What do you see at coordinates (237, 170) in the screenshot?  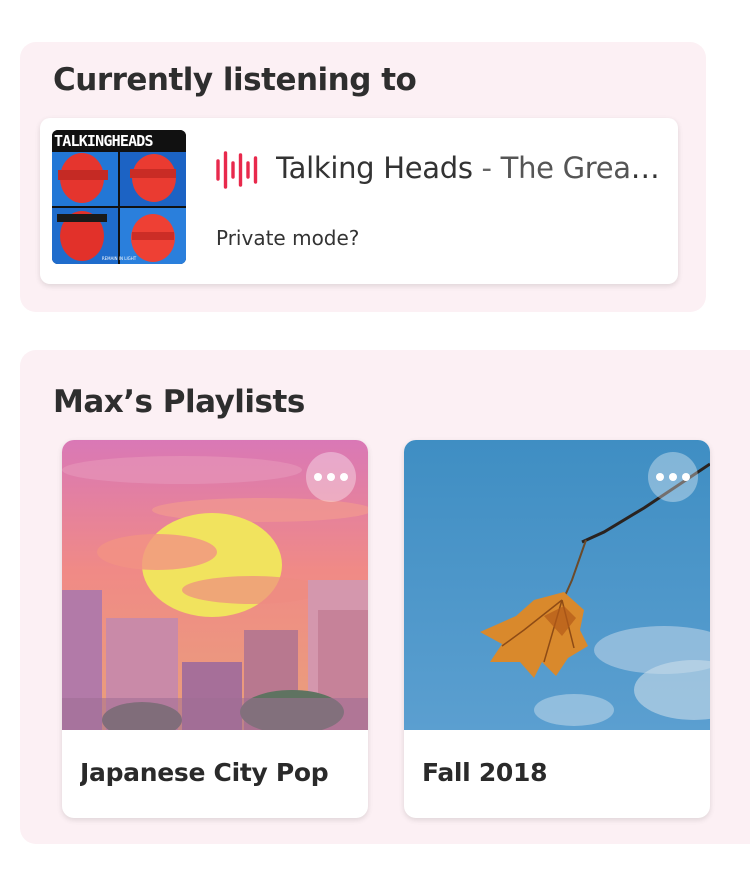 I see `sound-wave-icon` at bounding box center [237, 170].